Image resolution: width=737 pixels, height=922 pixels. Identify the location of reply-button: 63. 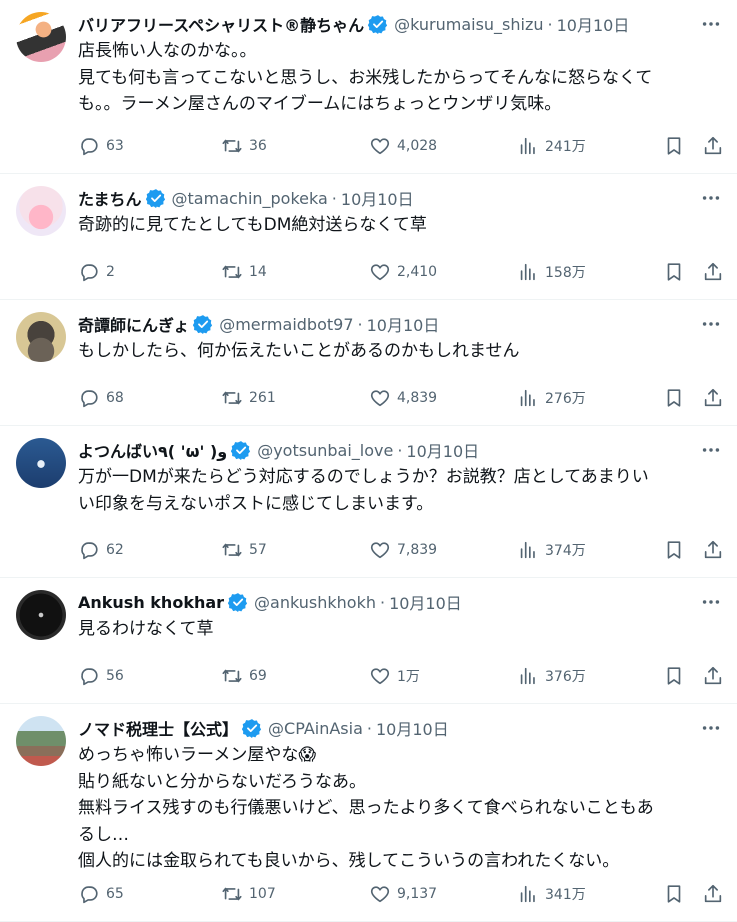
(101, 146).